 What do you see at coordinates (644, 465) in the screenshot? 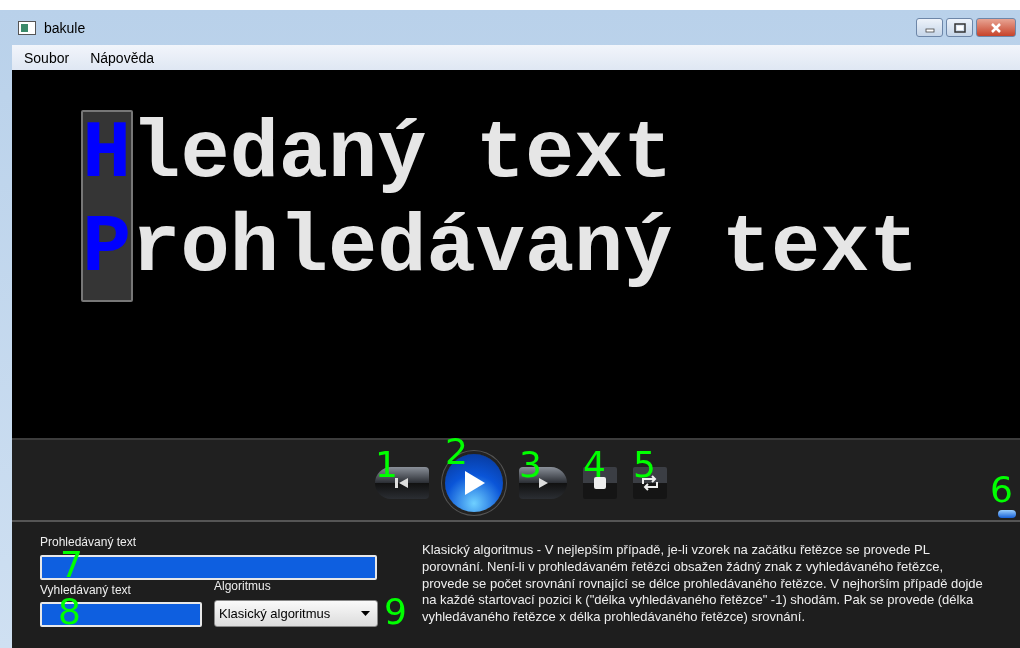
I see `annotation-number: 5` at bounding box center [644, 465].